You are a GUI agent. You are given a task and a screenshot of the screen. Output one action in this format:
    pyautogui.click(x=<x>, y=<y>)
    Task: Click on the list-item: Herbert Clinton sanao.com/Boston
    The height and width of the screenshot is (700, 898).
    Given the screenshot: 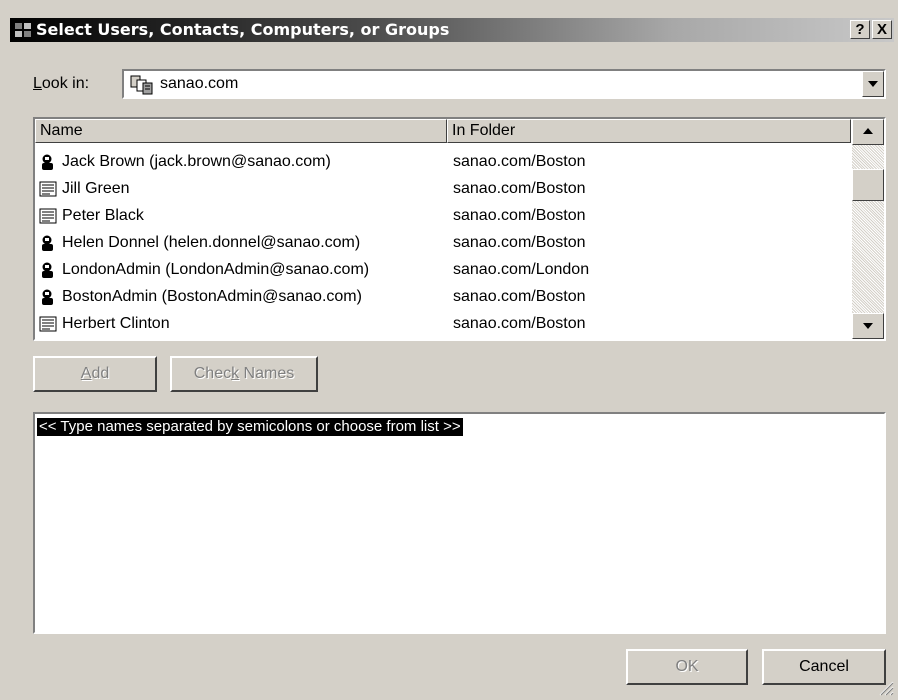 What is the action you would take?
    pyautogui.click(x=443, y=324)
    